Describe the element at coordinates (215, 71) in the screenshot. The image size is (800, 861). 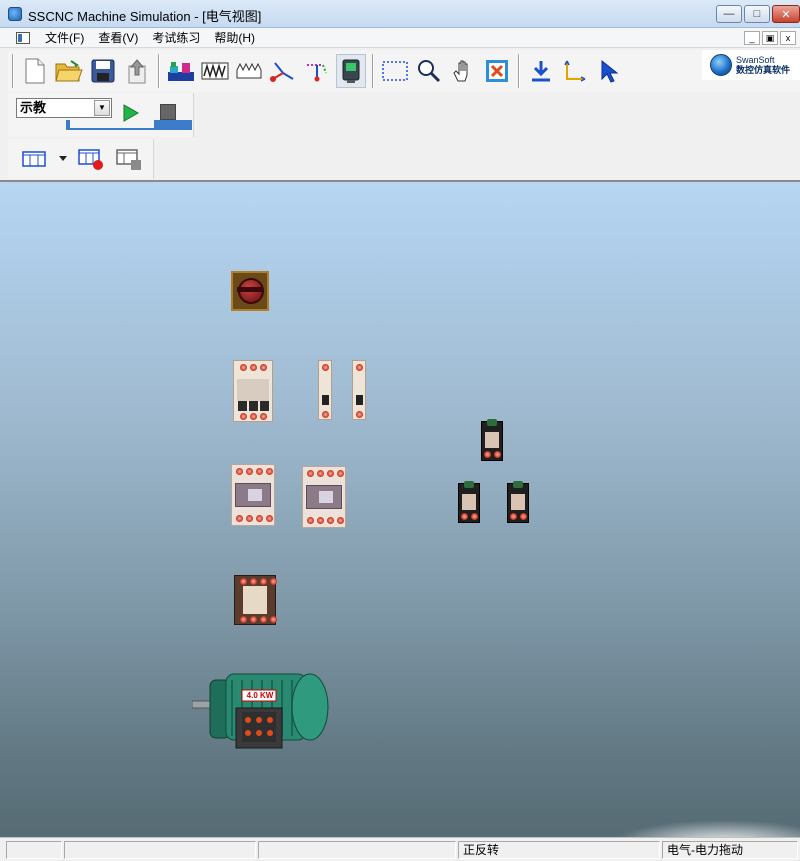
I see `wave-icon` at that location.